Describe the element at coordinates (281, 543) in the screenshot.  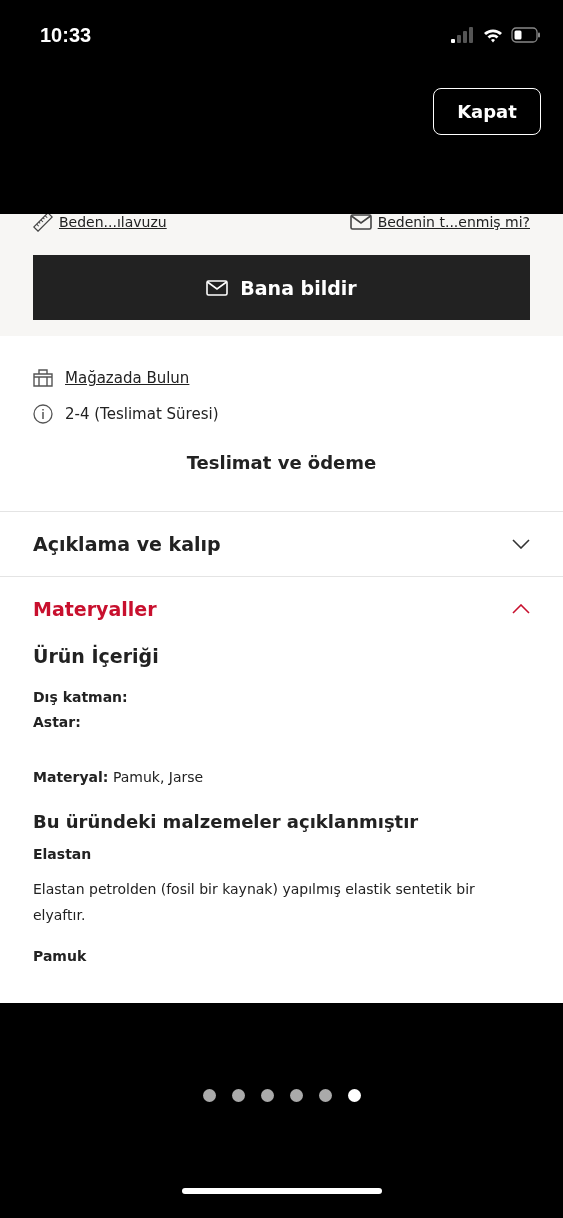
I see `accordion-header: Açıklama ve kalıp` at that location.